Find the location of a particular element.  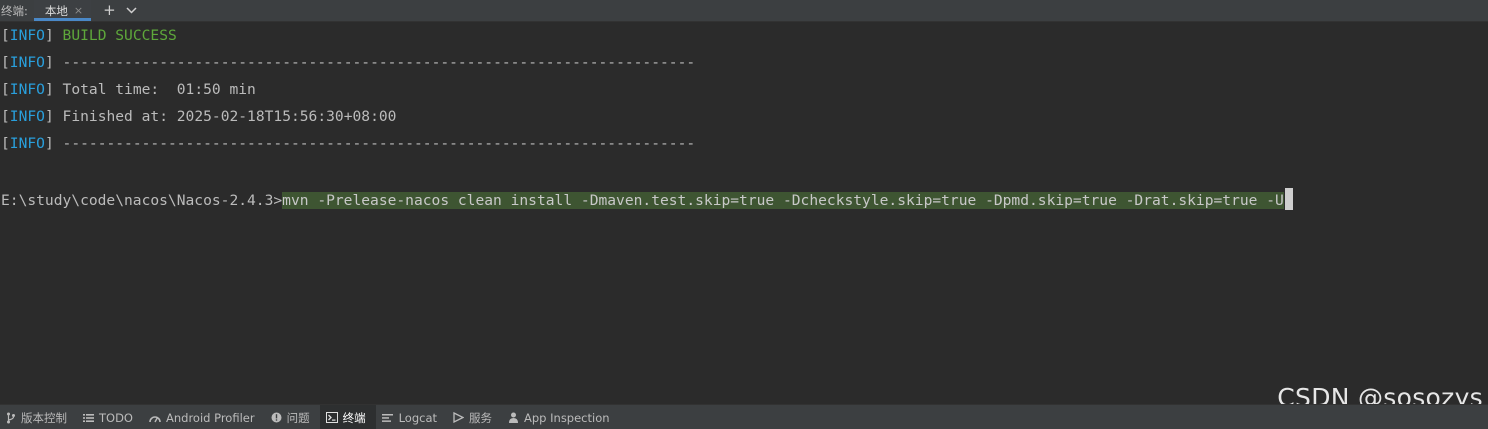

terminal-line: [INFO] BUILD SUCCESS is located at coordinates (89, 35).